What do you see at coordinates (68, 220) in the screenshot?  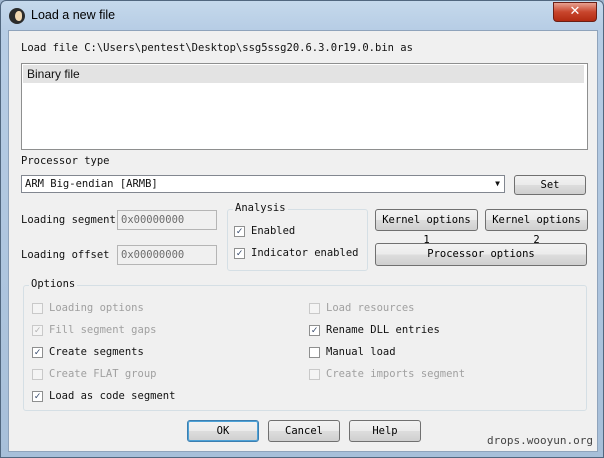 I see `loading-segment-label: Loading segment` at bounding box center [68, 220].